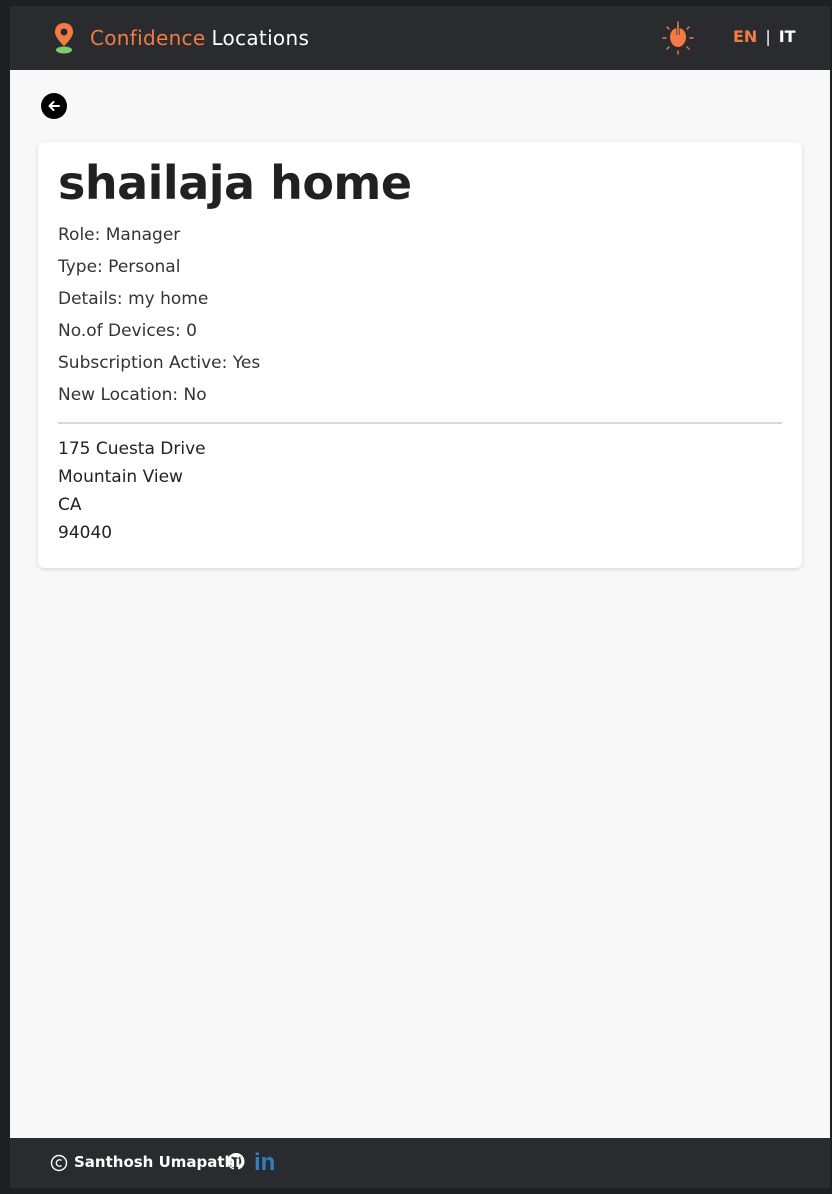 This screenshot has height=1194, width=832. Describe the element at coordinates (420, 38) in the screenshot. I see `navbar: Confidence Locations EN | IT` at that location.